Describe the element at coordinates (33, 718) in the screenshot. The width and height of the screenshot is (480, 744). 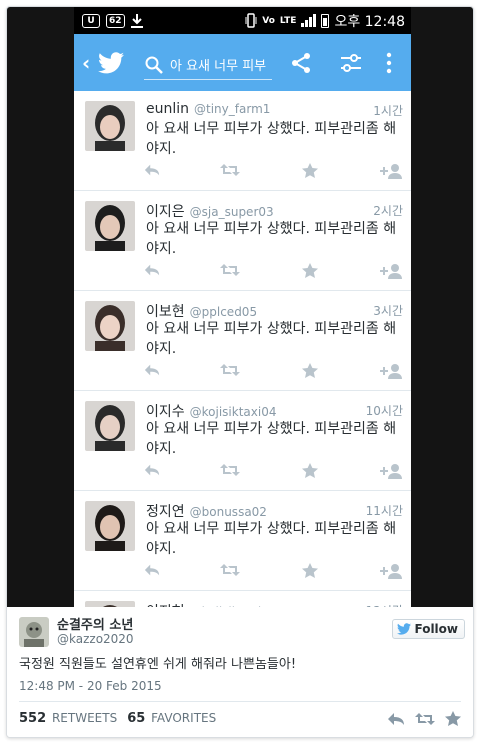
I see `retweet-count: 552` at that location.